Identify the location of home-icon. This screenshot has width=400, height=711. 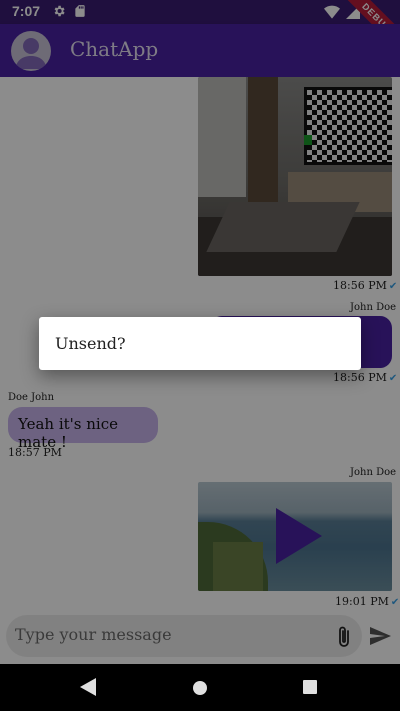
(200, 688).